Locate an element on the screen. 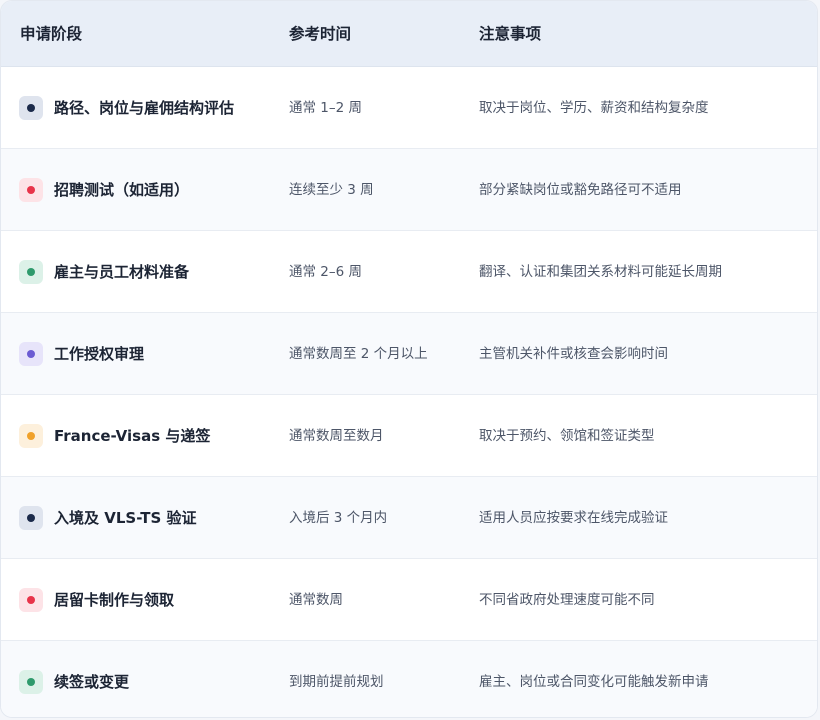  header-stage: 申请阶段 is located at coordinates (51, 34).